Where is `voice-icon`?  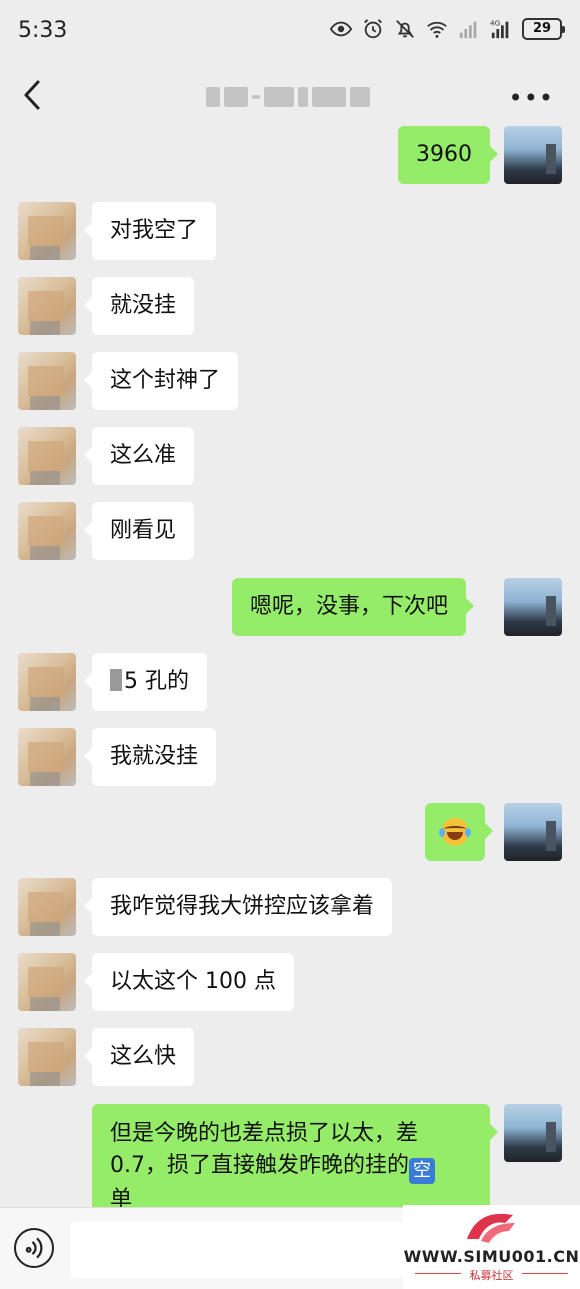 voice-icon is located at coordinates (34, 1248).